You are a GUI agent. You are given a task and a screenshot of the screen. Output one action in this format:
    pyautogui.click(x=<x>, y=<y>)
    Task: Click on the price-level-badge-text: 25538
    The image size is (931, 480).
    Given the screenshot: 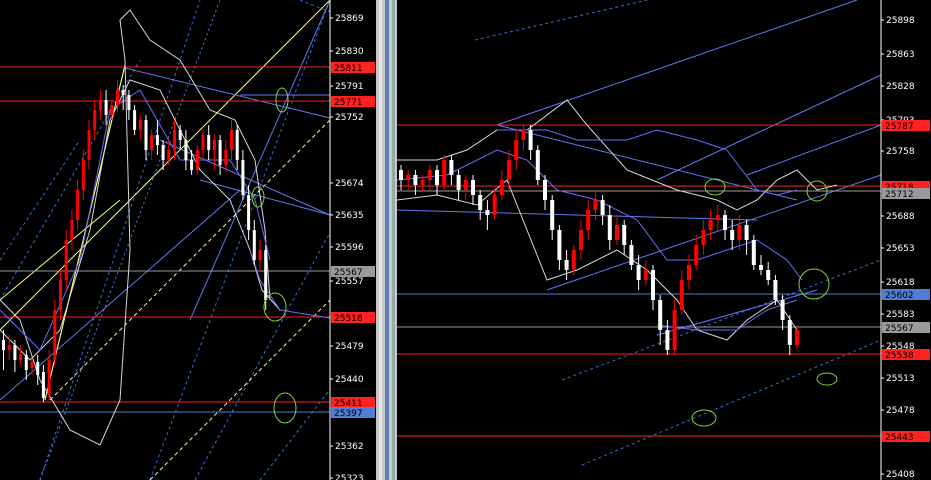 What is the action you would take?
    pyautogui.click(x=899, y=356)
    